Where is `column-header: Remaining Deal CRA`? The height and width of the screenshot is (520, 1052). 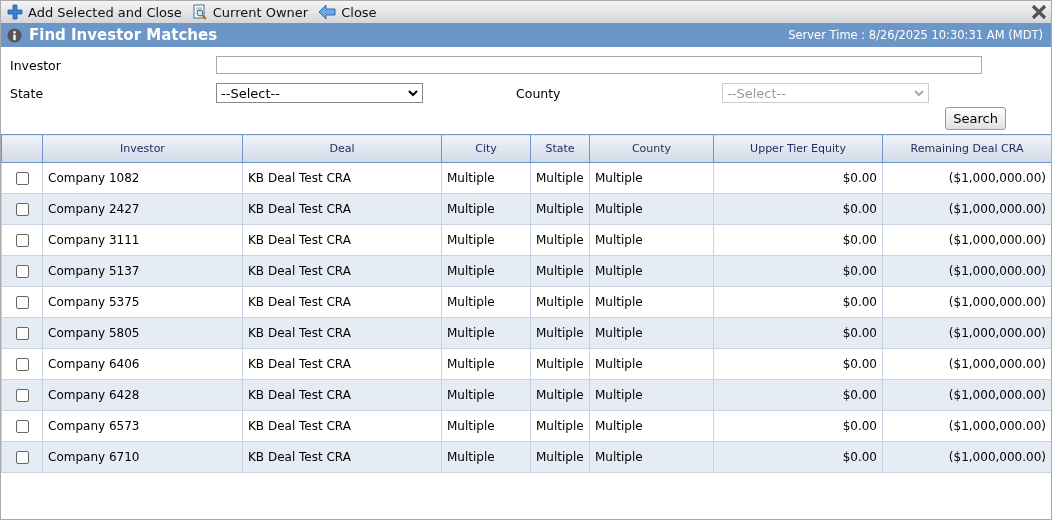
column-header: Remaining Deal CRA is located at coordinates (966, 148).